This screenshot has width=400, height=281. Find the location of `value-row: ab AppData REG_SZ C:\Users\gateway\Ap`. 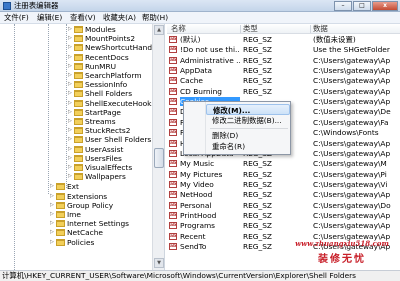

value-row: ab AppData REG_SZ C:\Users\gateway\Ap is located at coordinates (283, 70).